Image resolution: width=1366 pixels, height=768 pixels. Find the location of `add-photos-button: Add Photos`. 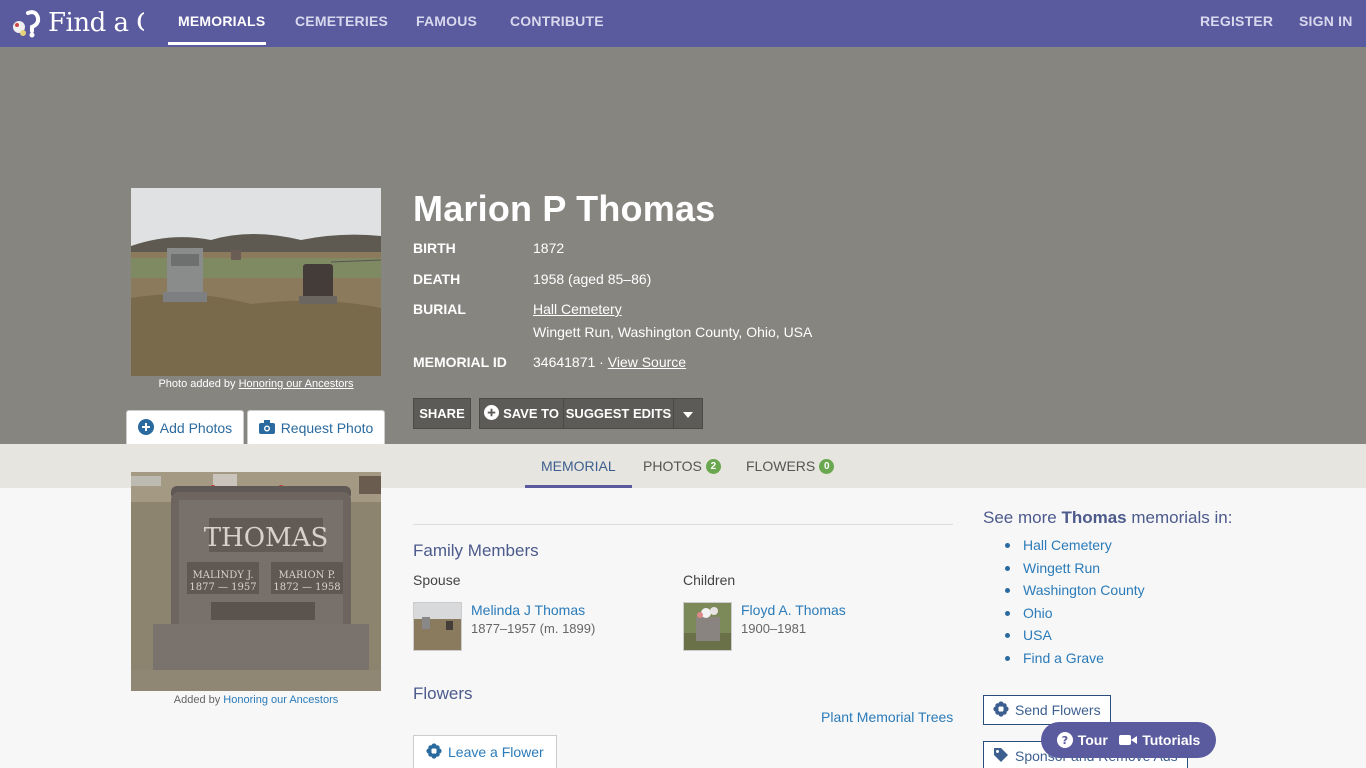

add-photos-button: Add Photos is located at coordinates (185, 428).